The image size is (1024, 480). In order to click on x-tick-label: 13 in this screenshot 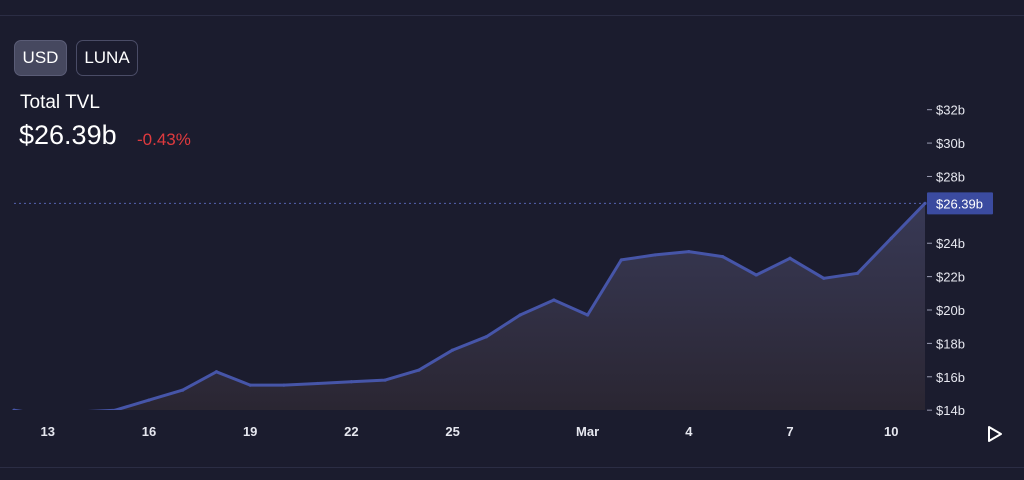, I will do `click(48, 431)`.